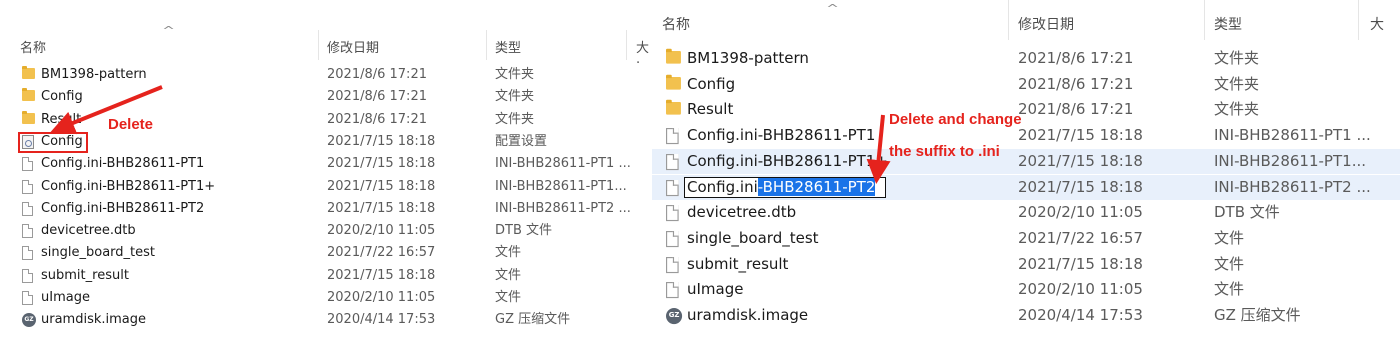 The height and width of the screenshot is (337, 1400). Describe the element at coordinates (106, 110) in the screenshot. I see `delete-arrow` at that location.